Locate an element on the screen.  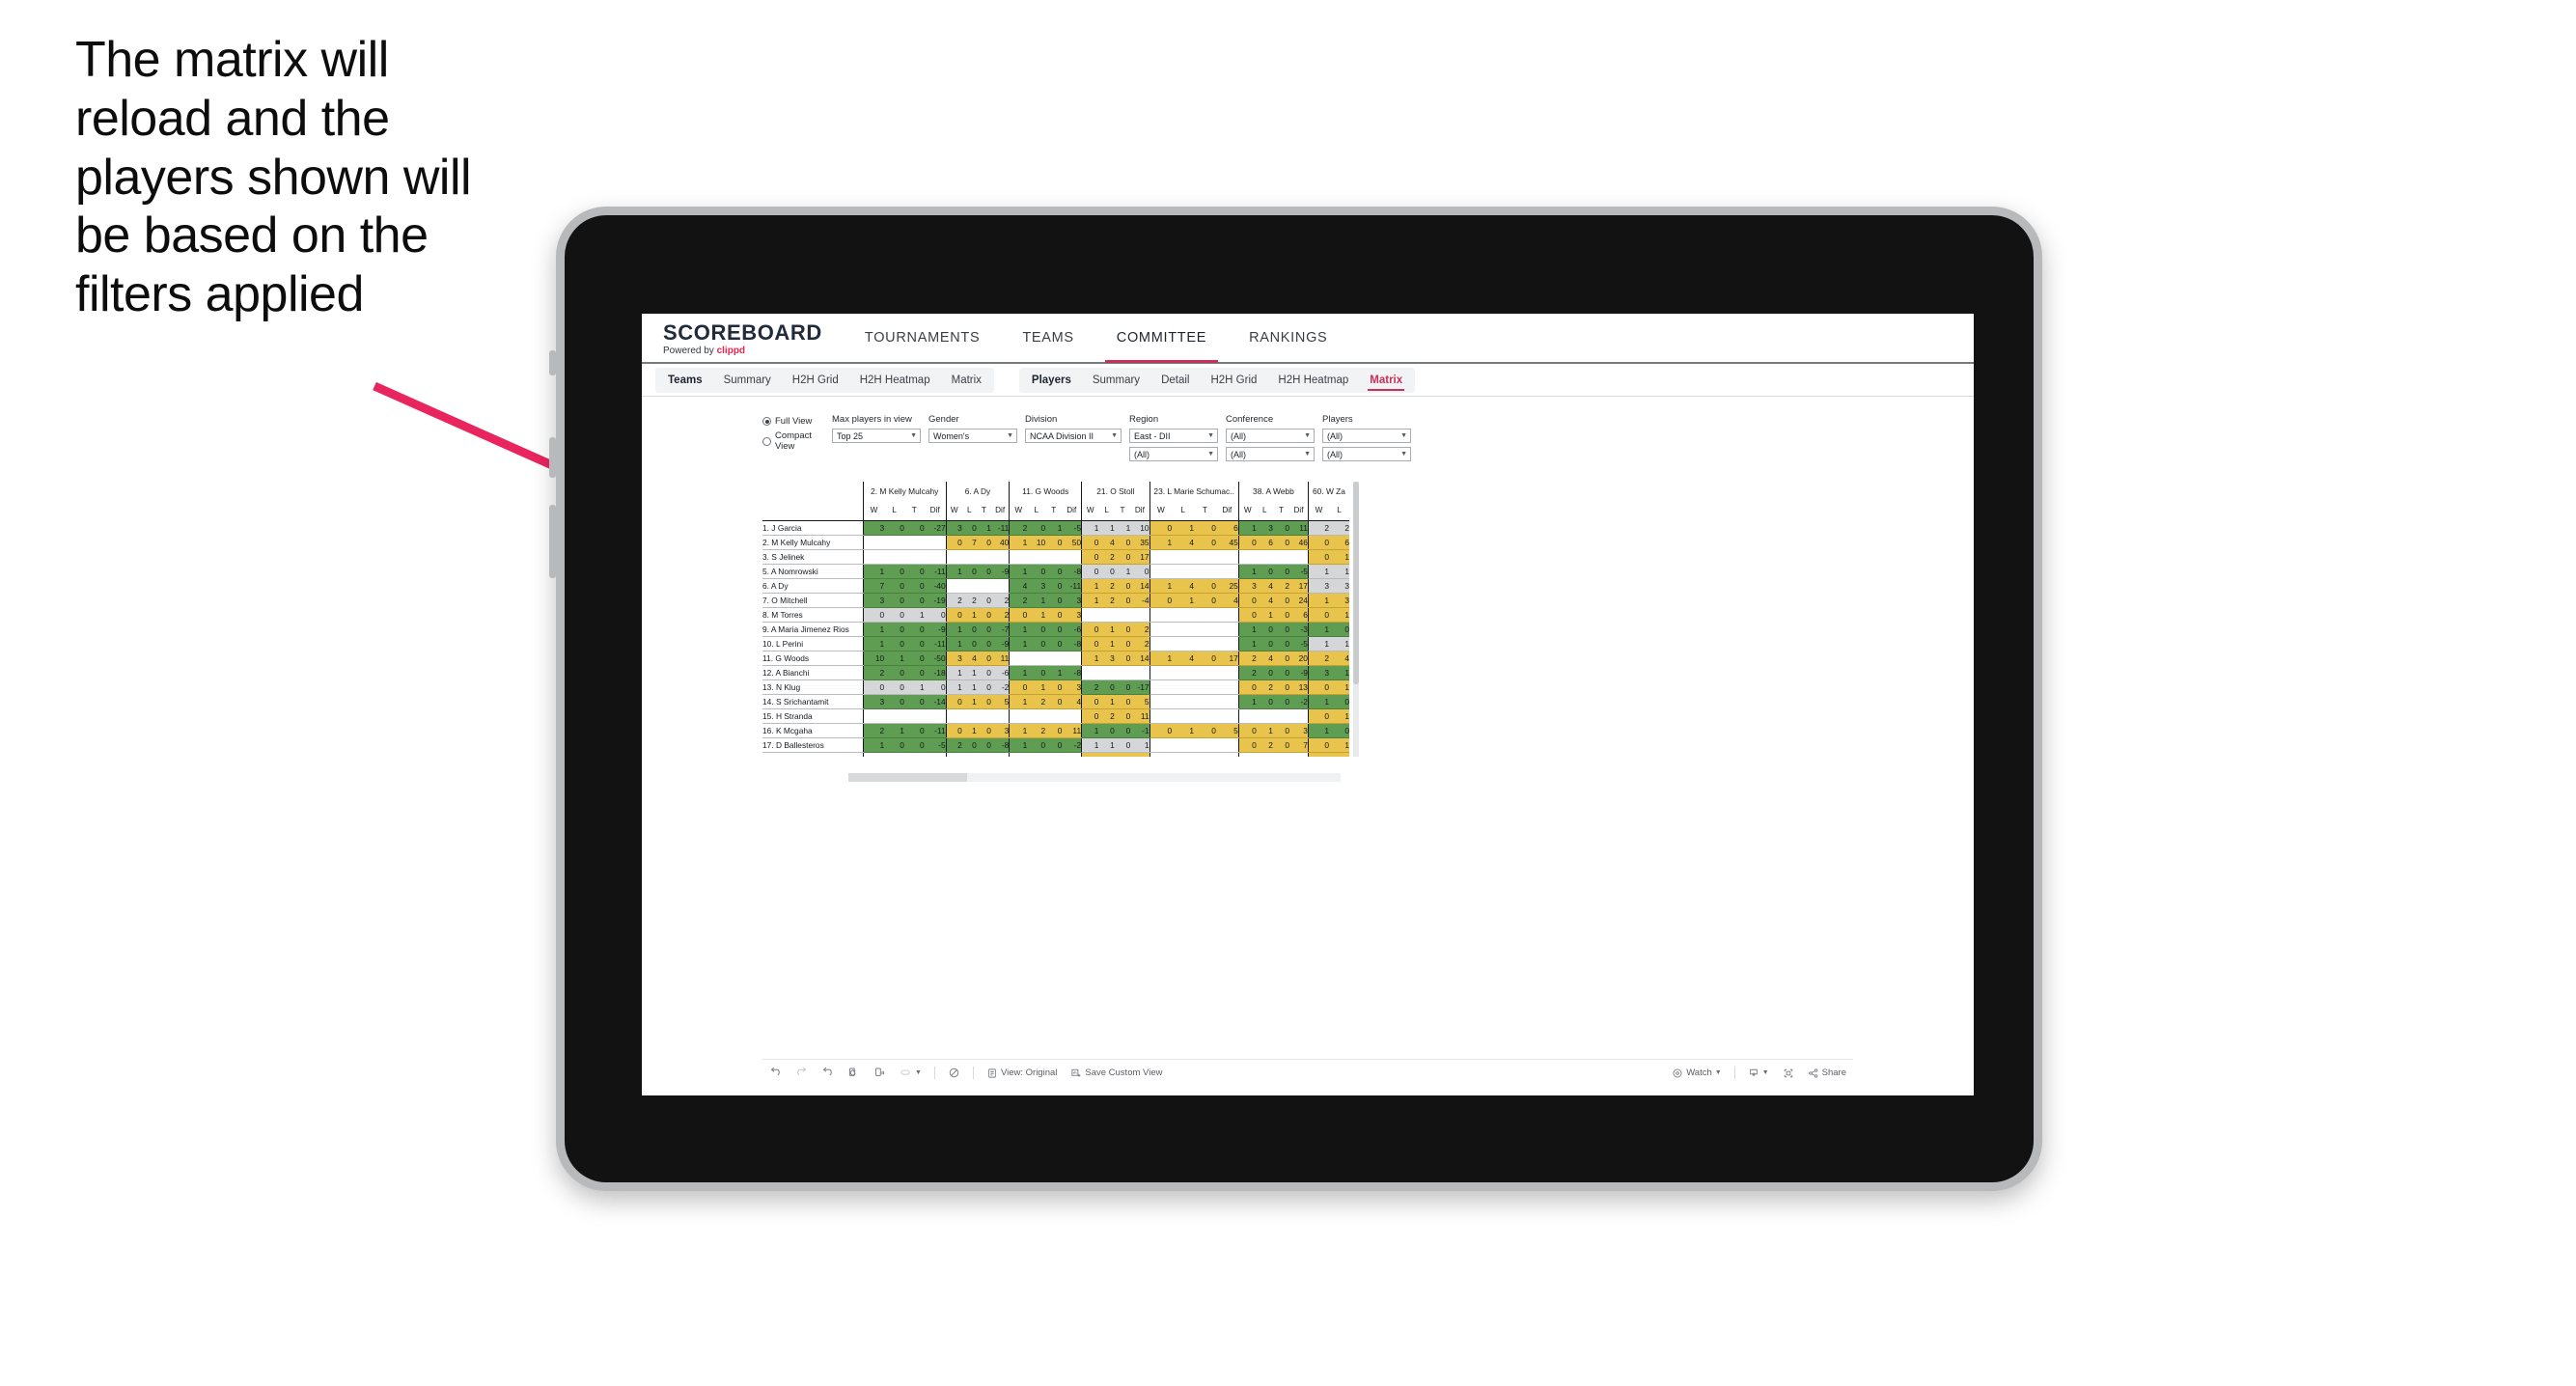
matrix-horizontal-scrollbar is located at coordinates (1094, 778).